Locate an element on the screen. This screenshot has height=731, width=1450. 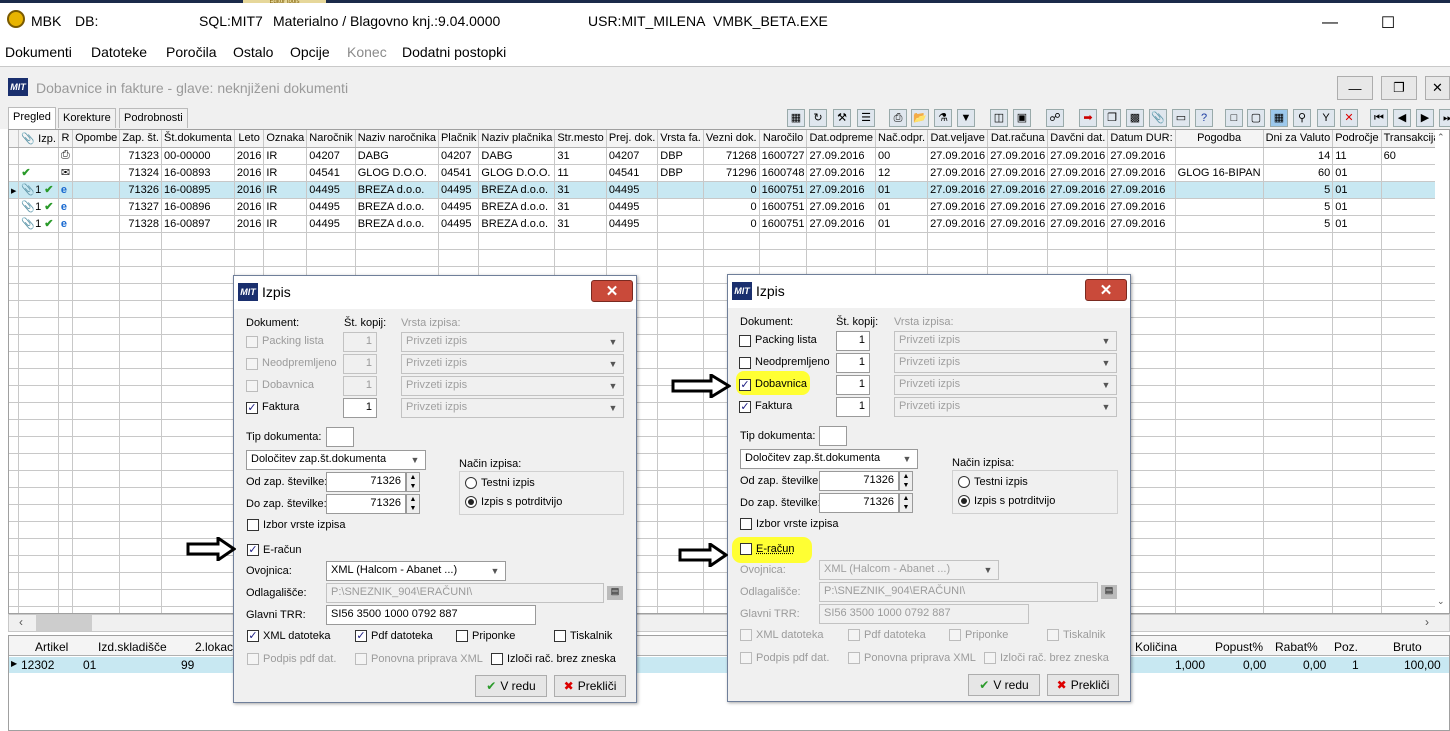
col-header-narocnik: Naročnik is located at coordinates (331, 139).